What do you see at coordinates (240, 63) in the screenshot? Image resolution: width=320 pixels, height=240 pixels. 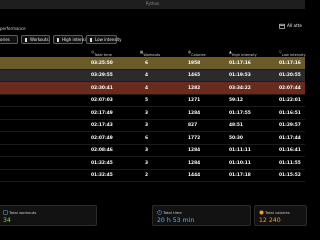 I see `cell-high-intensity: 01:17:16` at bounding box center [240, 63].